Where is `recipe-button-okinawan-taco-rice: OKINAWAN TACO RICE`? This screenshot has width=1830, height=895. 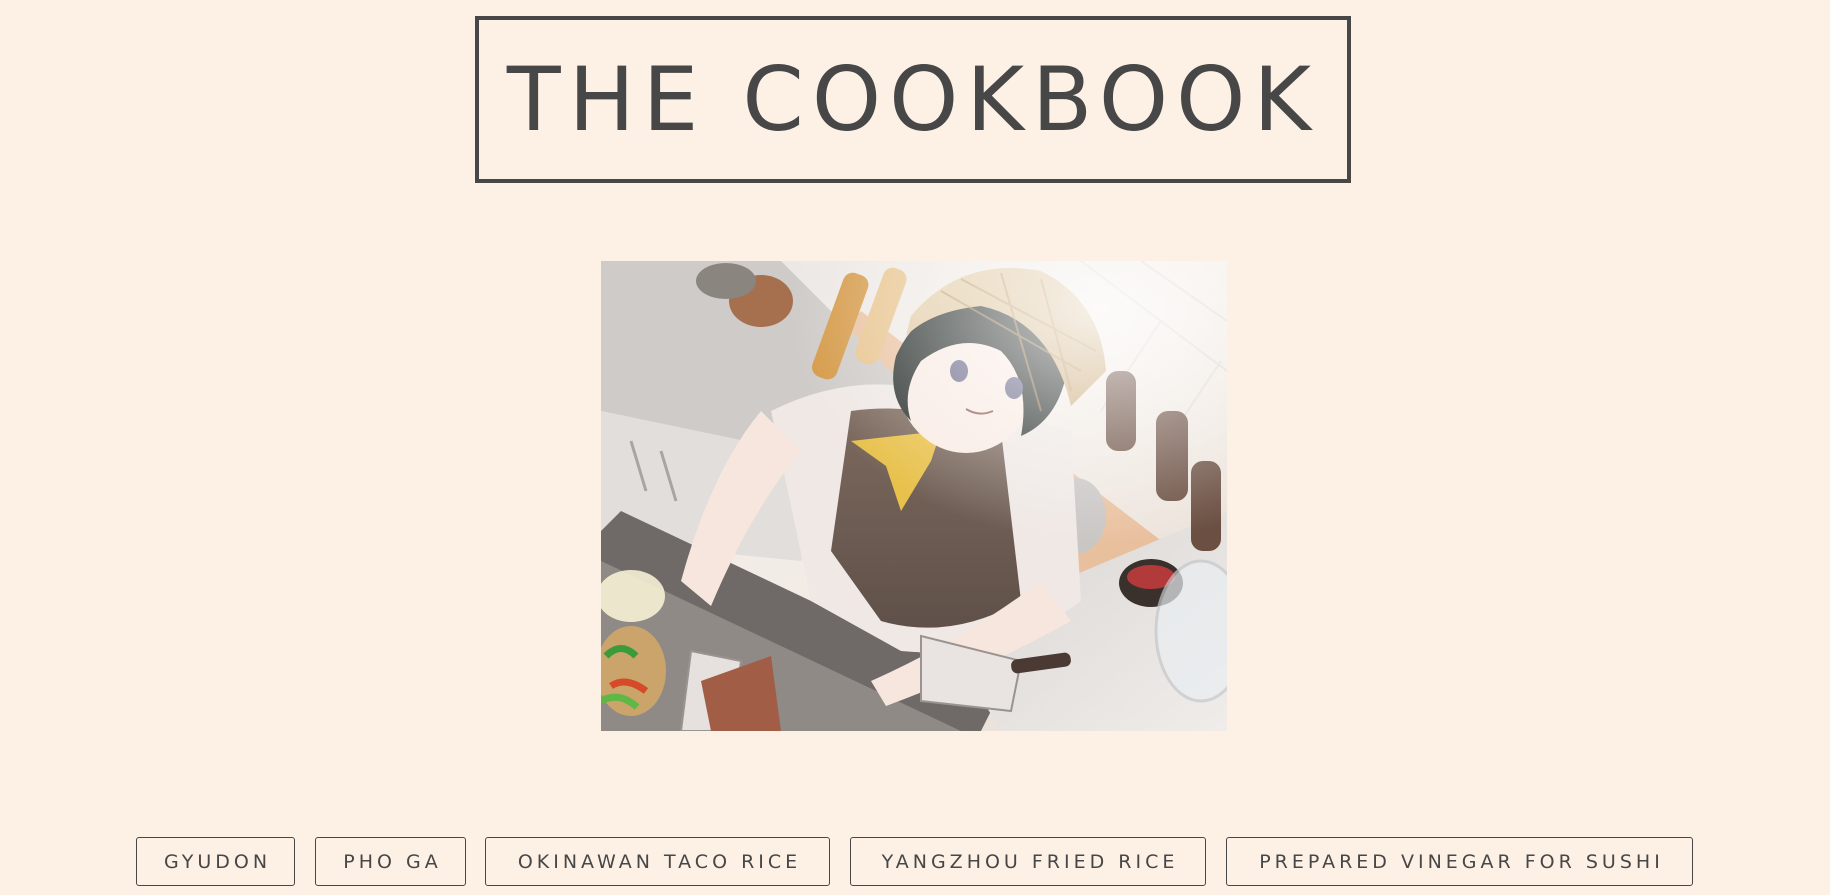
recipe-button-okinawan-taco-rice: OKINAWAN TACO RICE is located at coordinates (657, 861).